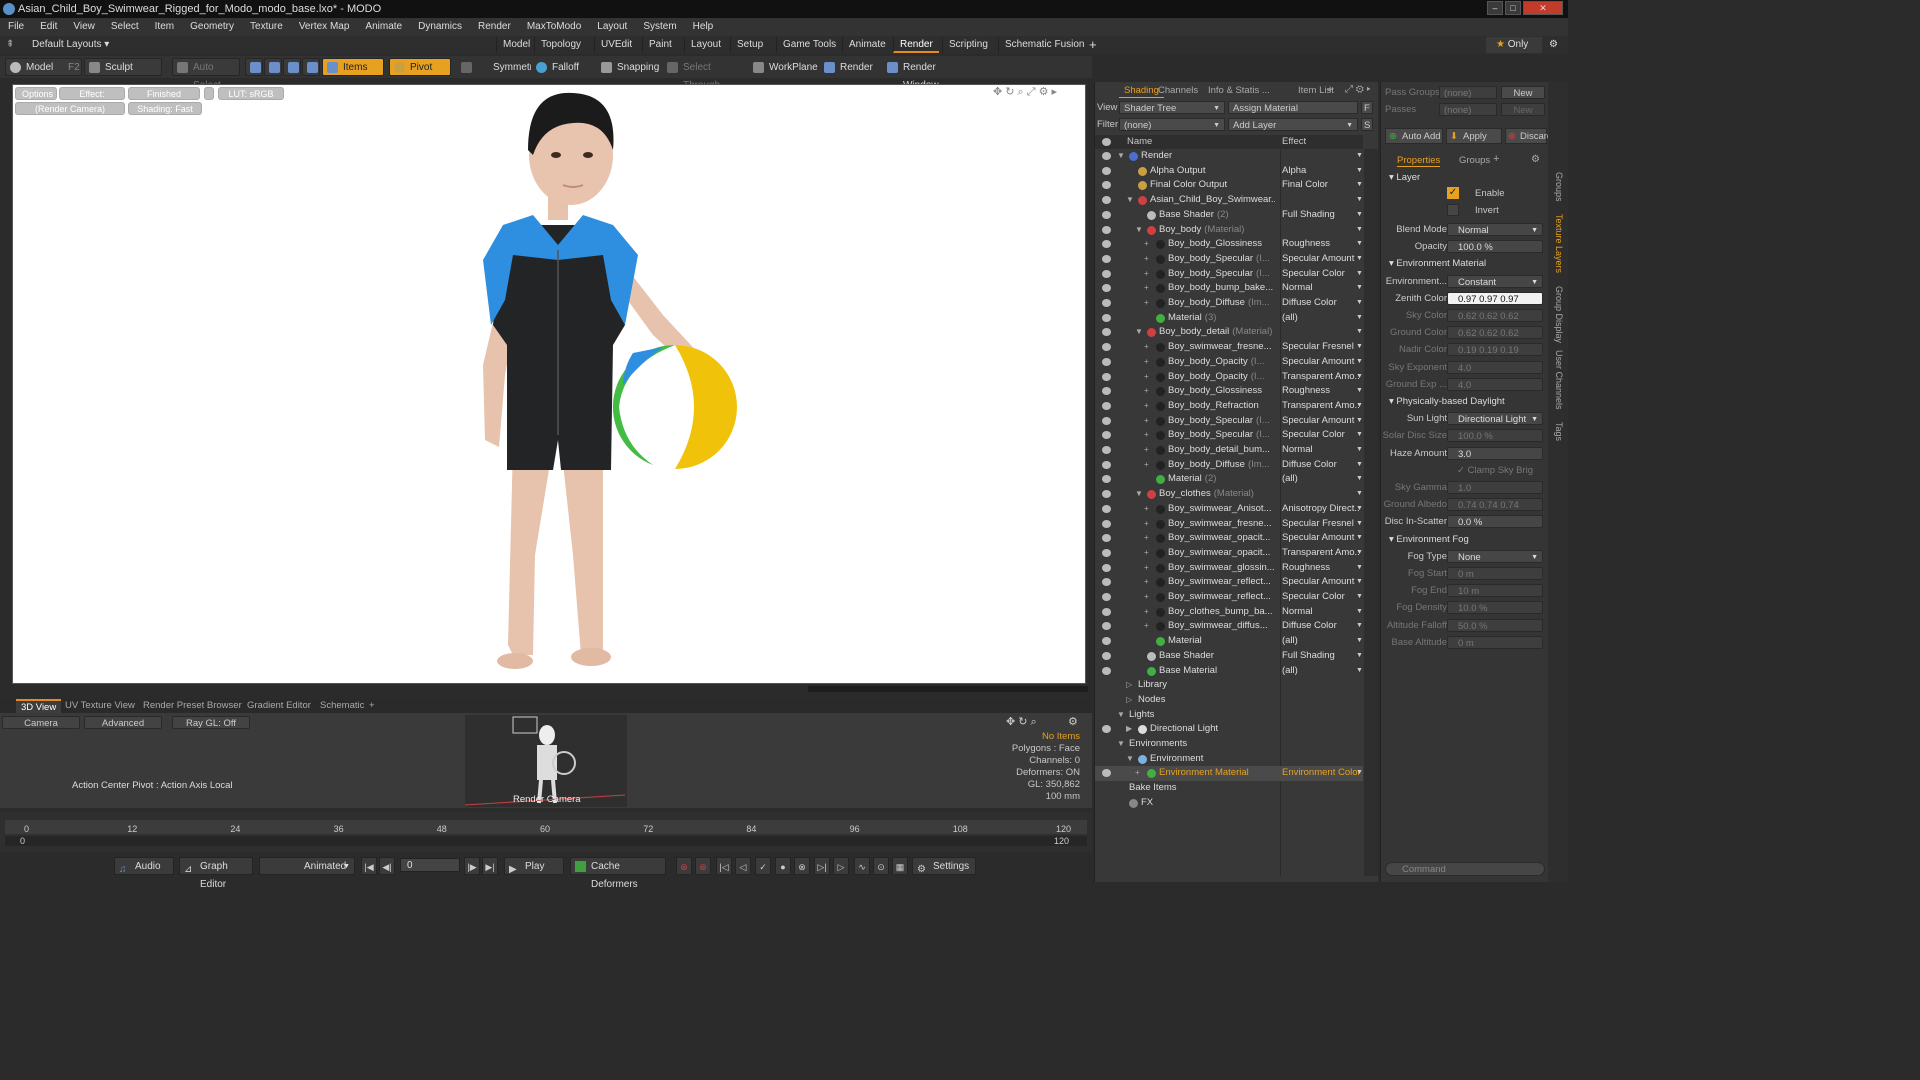 Image resolution: width=1920 pixels, height=1080 pixels. What do you see at coordinates (1523, 92) in the screenshot?
I see `new-pass-button: New` at bounding box center [1523, 92].